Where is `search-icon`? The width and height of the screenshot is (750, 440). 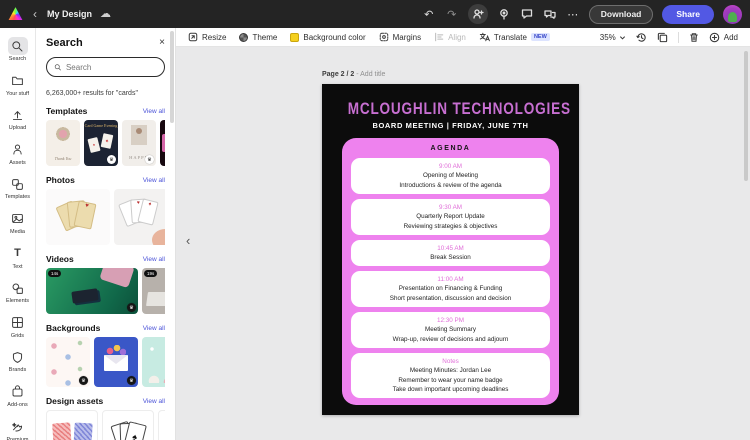
search-icon is located at coordinates (17, 46).